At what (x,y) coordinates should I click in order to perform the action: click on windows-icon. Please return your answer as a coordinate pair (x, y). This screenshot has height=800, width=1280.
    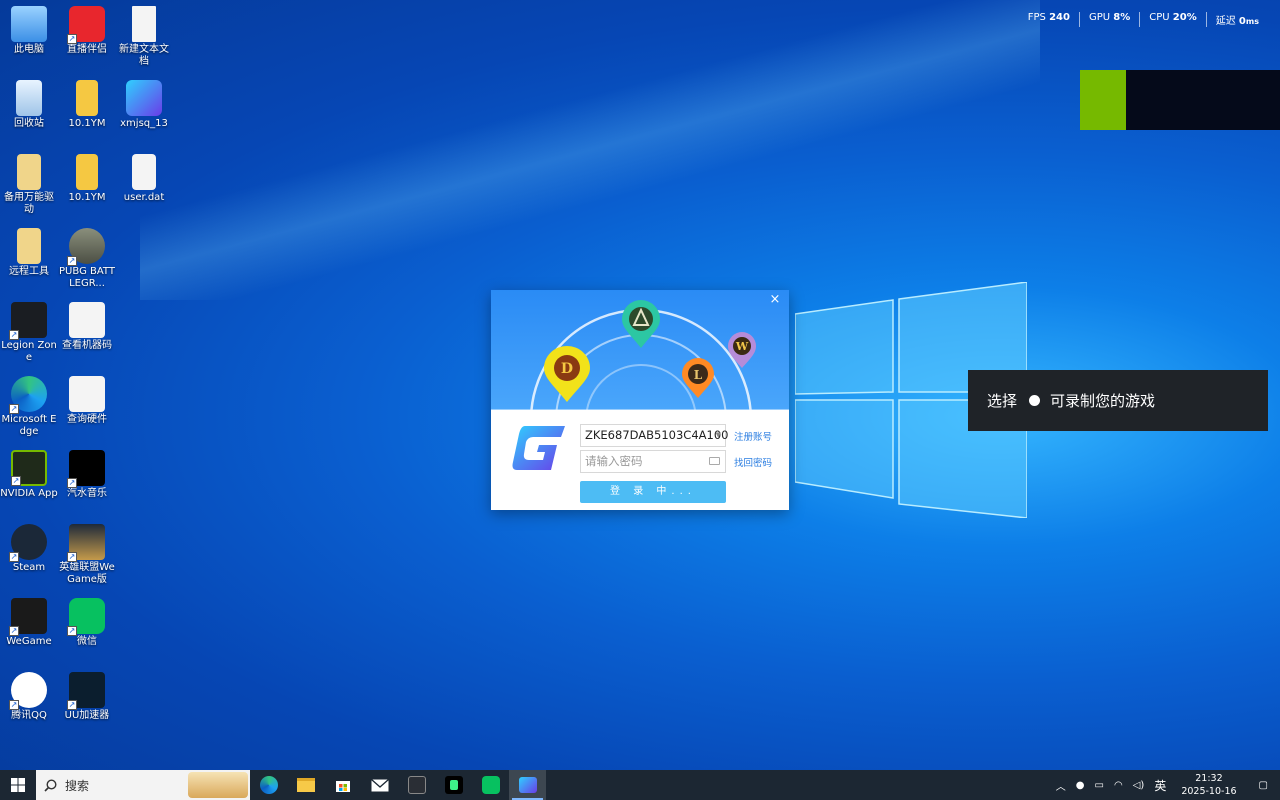
    Looking at the image, I should click on (18, 785).